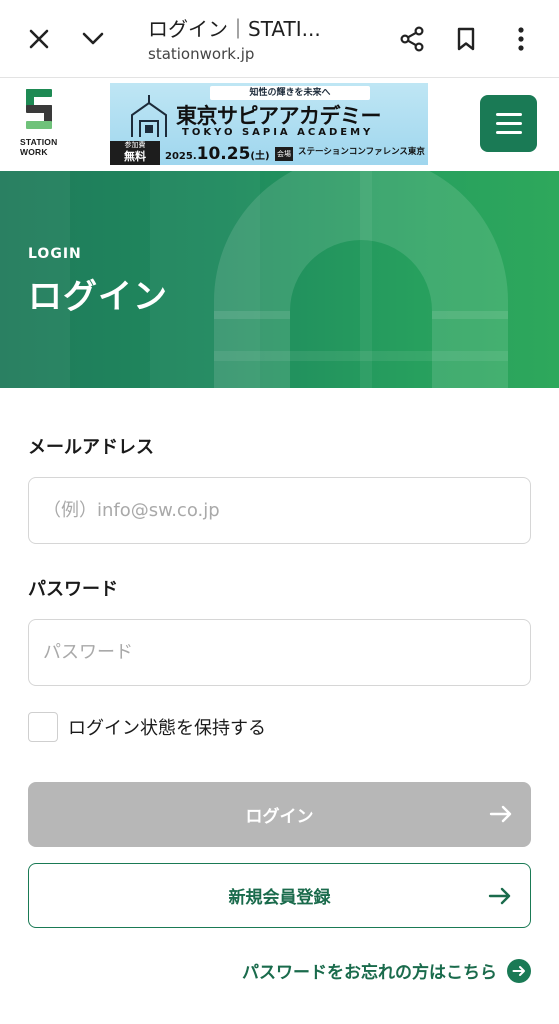 The height and width of the screenshot is (1024, 559). What do you see at coordinates (223, 154) in the screenshot?
I see `banner-date-main: 10.25` at bounding box center [223, 154].